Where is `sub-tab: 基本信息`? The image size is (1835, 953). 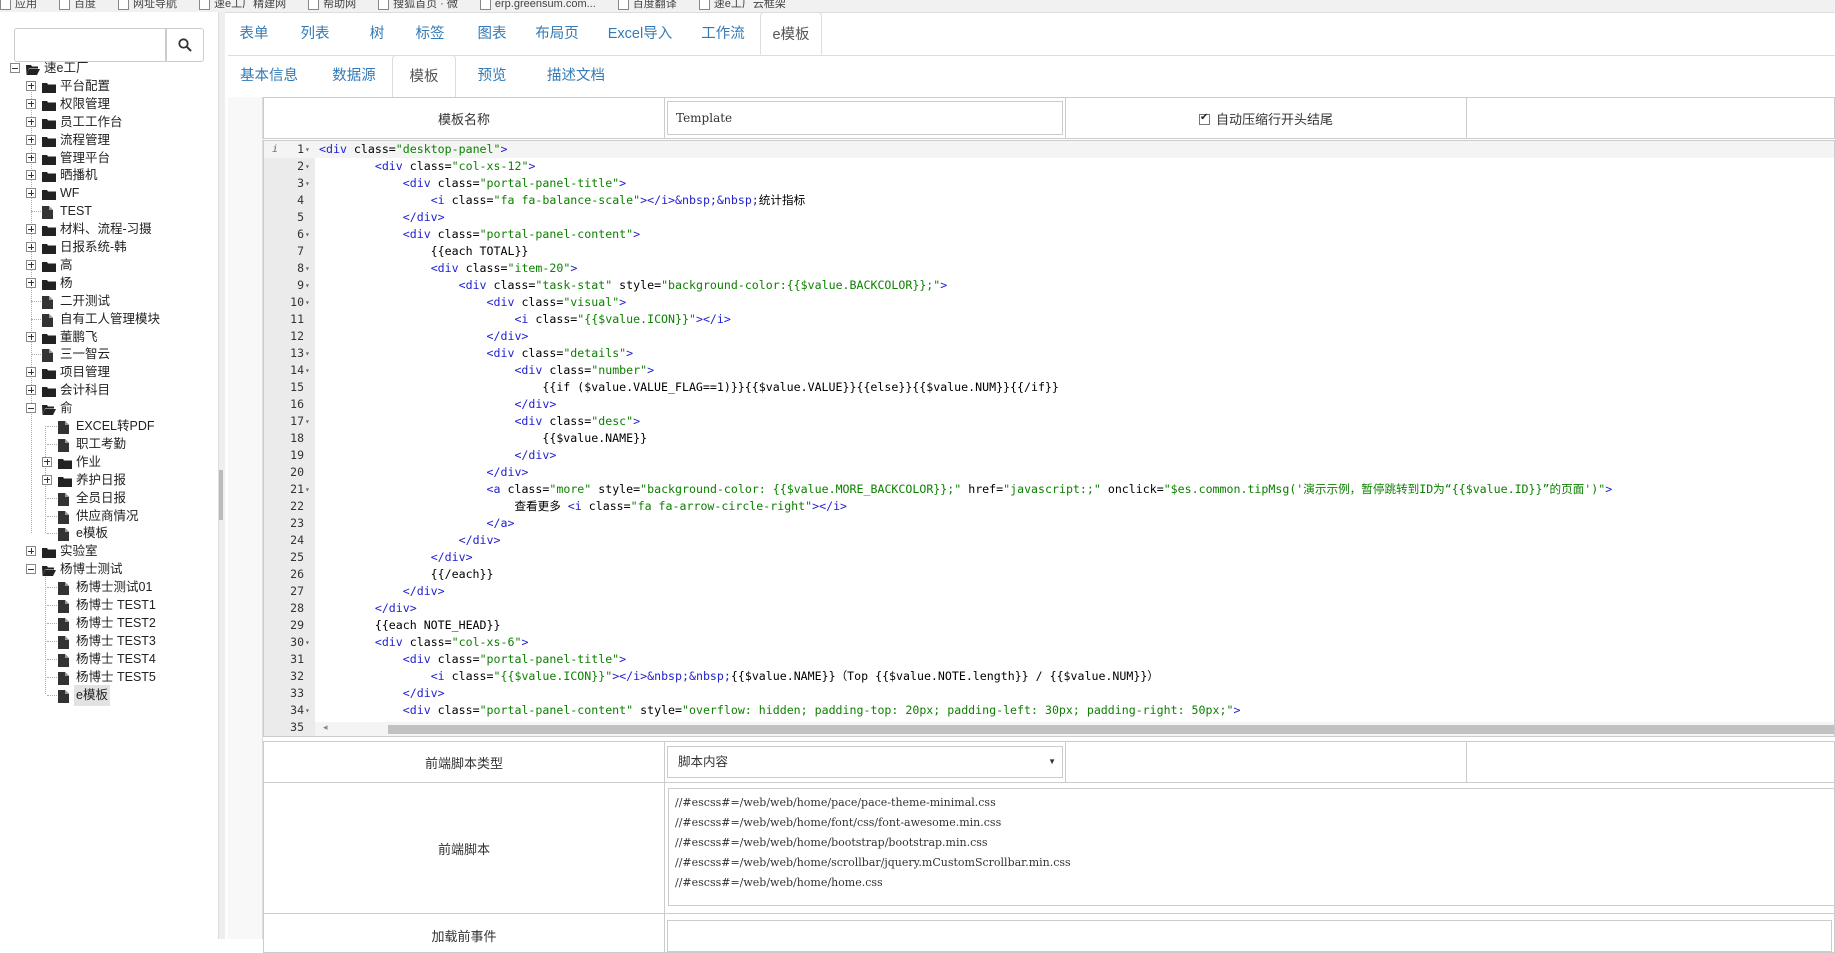 sub-tab: 基本信息 is located at coordinates (269, 76).